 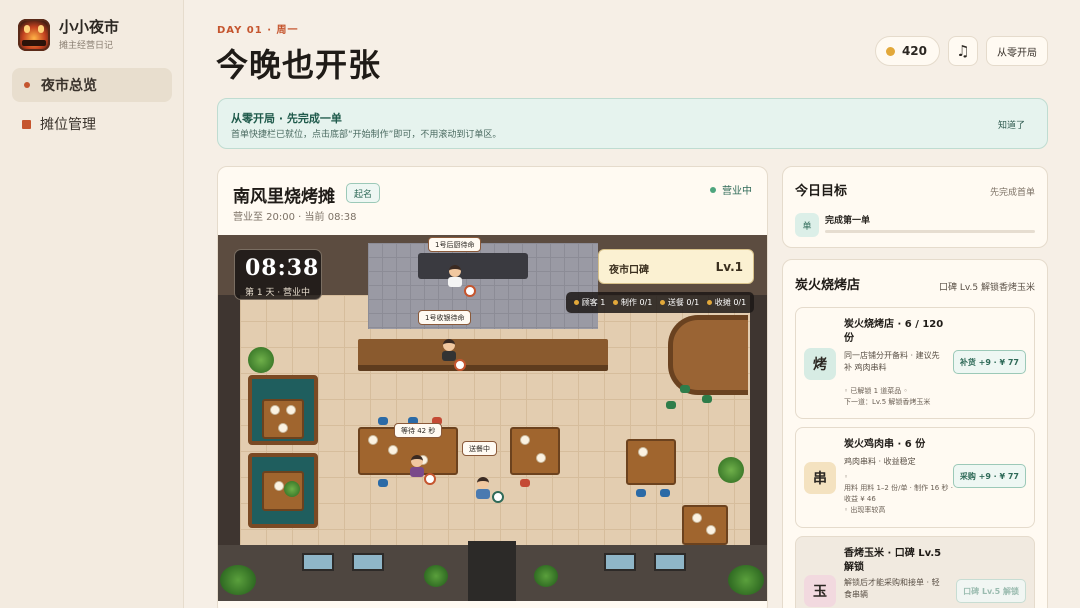 What do you see at coordinates (455, 244) in the screenshot?
I see `kitchen-status-bubble: 1号后厨待命` at bounding box center [455, 244].